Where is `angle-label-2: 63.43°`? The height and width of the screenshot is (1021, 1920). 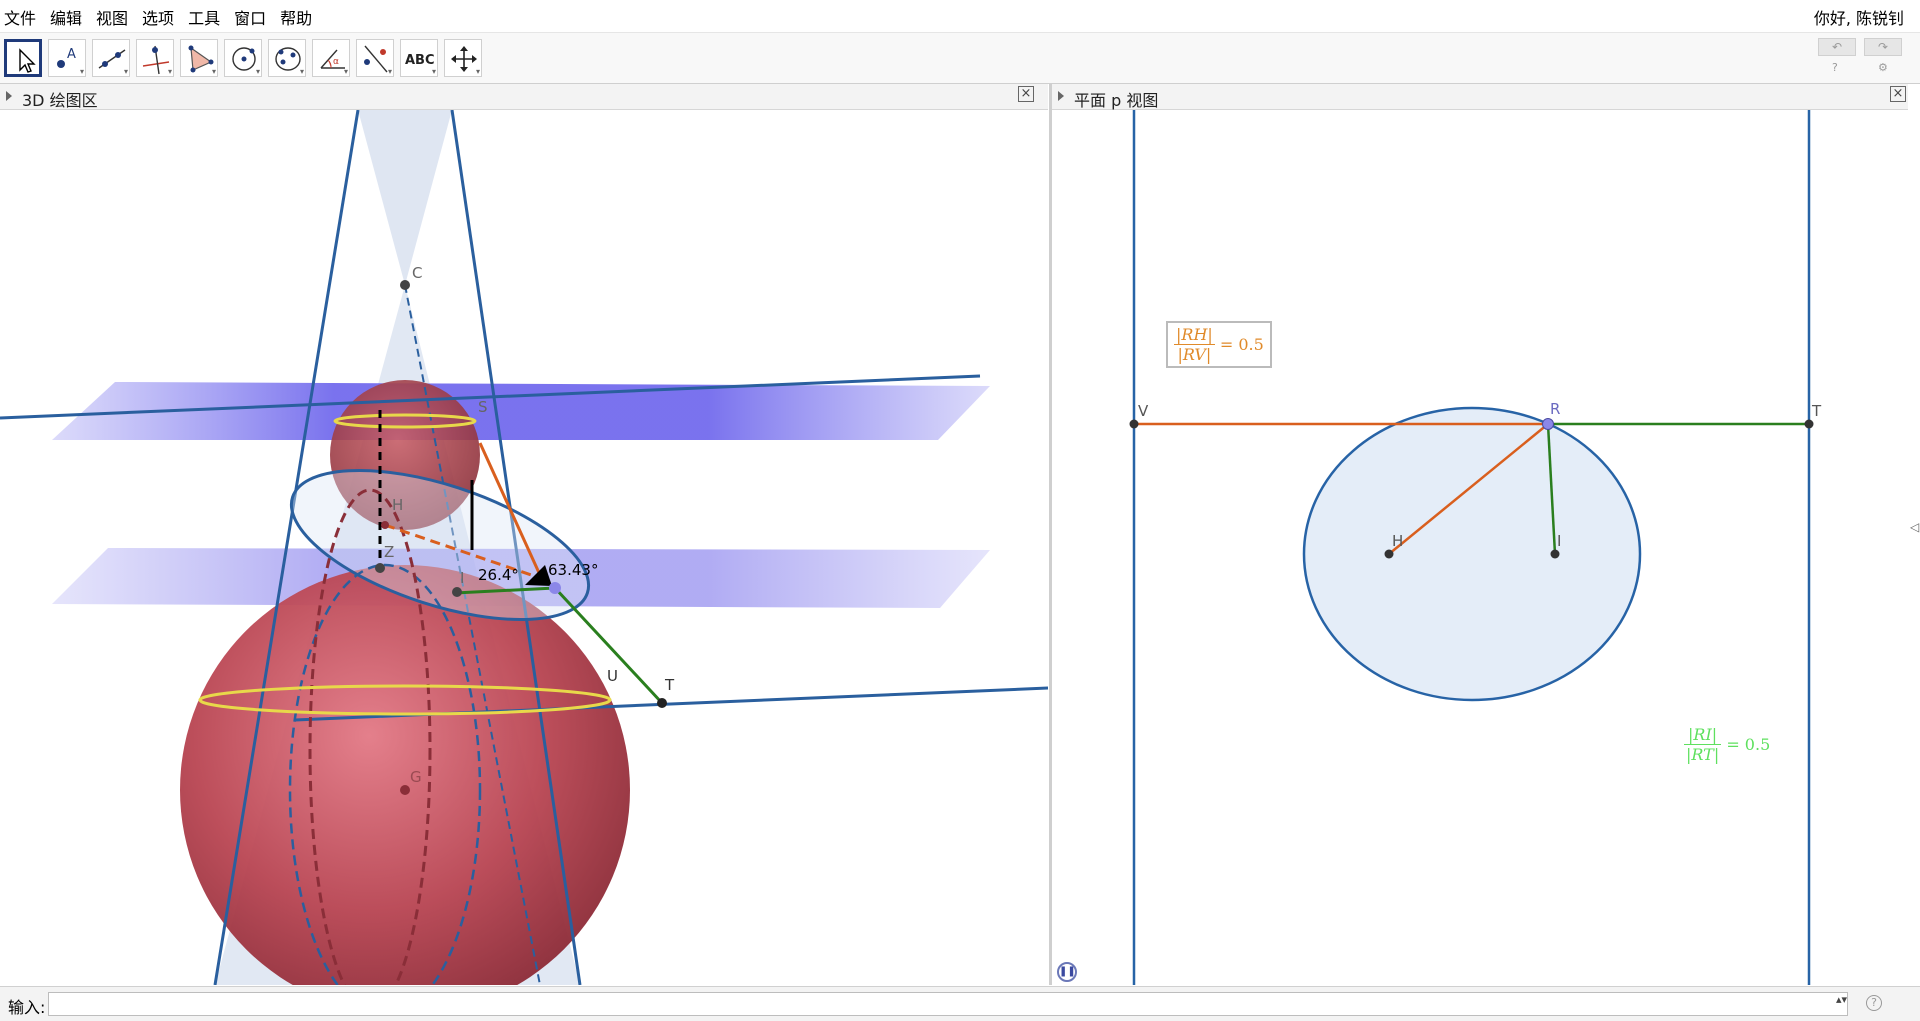
angle-label-2: 63.43° is located at coordinates (573, 570).